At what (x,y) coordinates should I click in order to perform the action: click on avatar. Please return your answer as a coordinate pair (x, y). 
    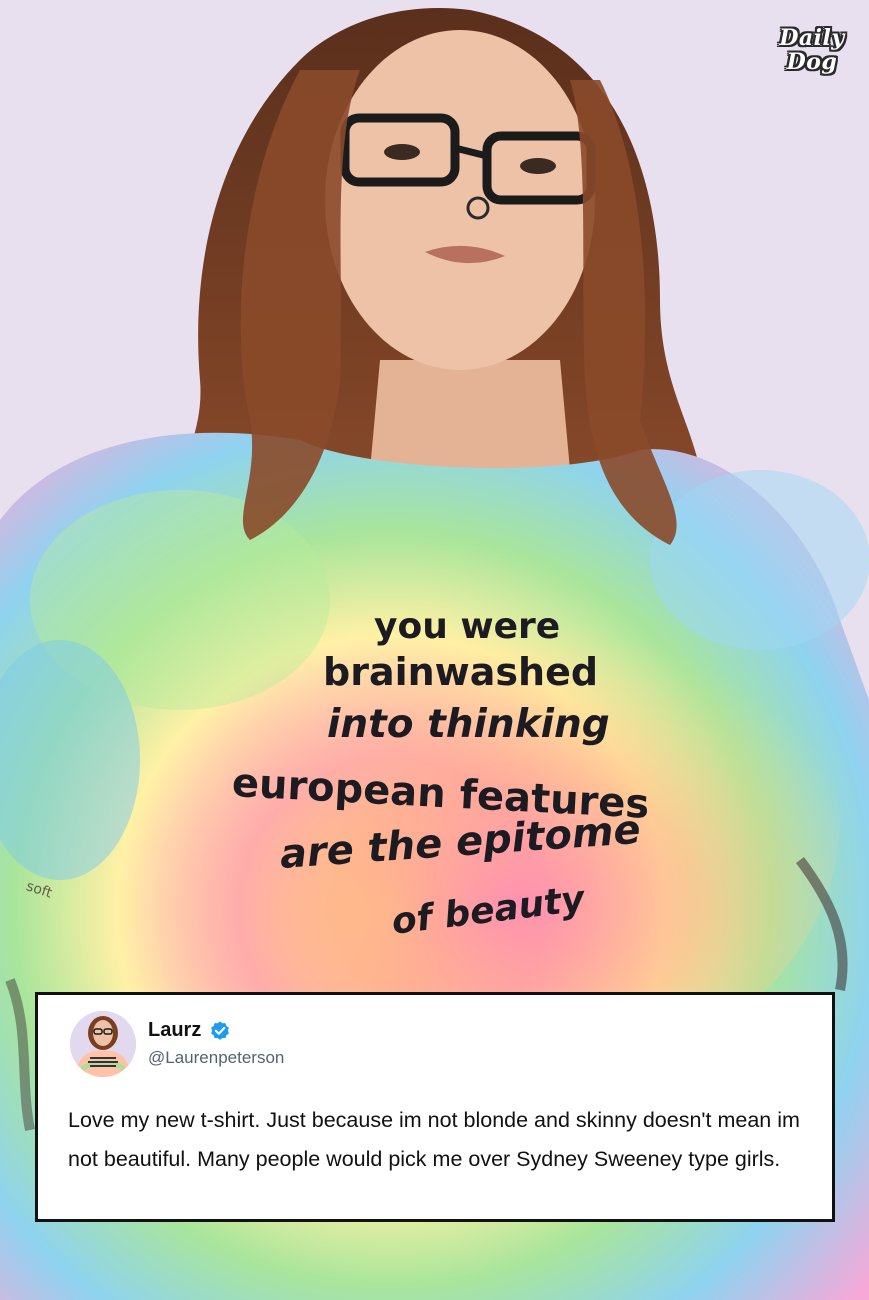
    Looking at the image, I should click on (103, 1044).